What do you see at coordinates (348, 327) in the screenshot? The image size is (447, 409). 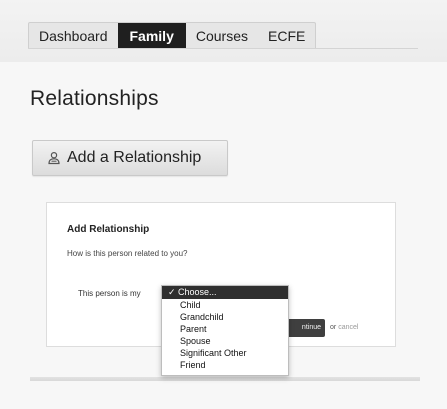 I see `cancel-link: cancel` at bounding box center [348, 327].